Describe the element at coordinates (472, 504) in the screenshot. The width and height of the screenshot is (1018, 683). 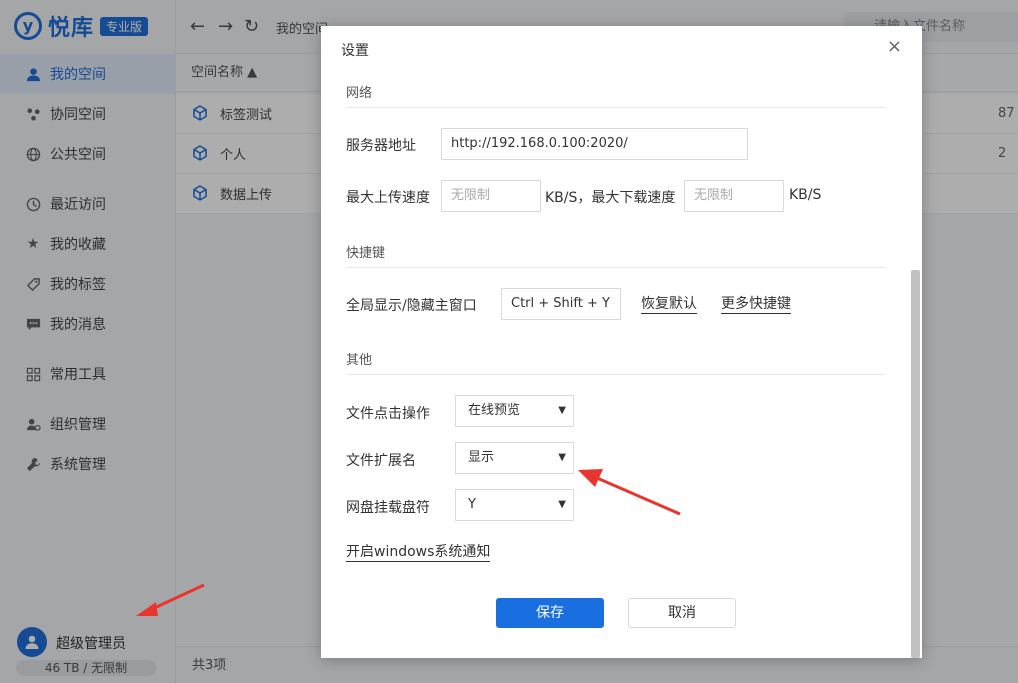
I see `drive-letter-value: Y` at that location.